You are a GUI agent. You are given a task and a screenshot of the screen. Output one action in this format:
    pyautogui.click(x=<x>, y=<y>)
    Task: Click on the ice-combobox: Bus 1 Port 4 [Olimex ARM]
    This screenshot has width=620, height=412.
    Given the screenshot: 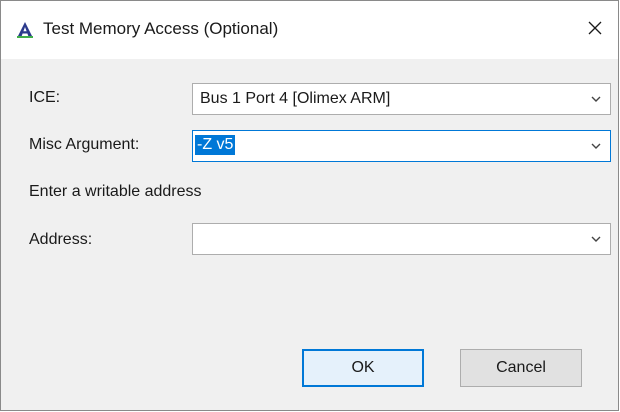 What is the action you would take?
    pyautogui.click(x=401, y=99)
    